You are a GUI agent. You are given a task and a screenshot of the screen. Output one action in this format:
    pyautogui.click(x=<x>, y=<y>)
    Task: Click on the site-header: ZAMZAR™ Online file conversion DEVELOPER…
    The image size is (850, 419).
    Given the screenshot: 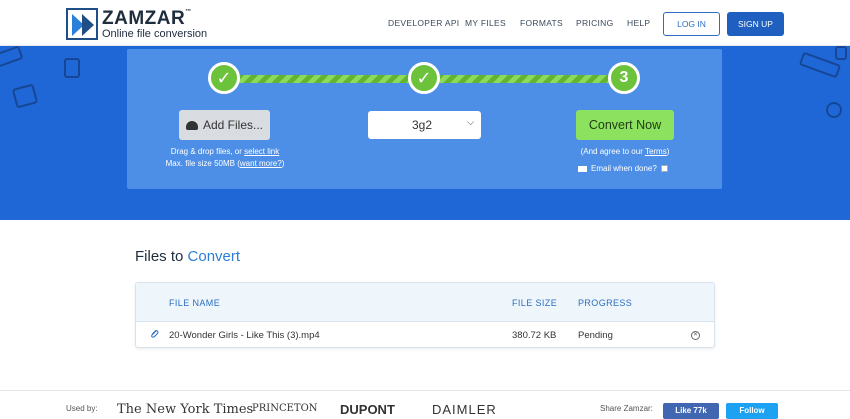 What is the action you would take?
    pyautogui.click(x=425, y=23)
    